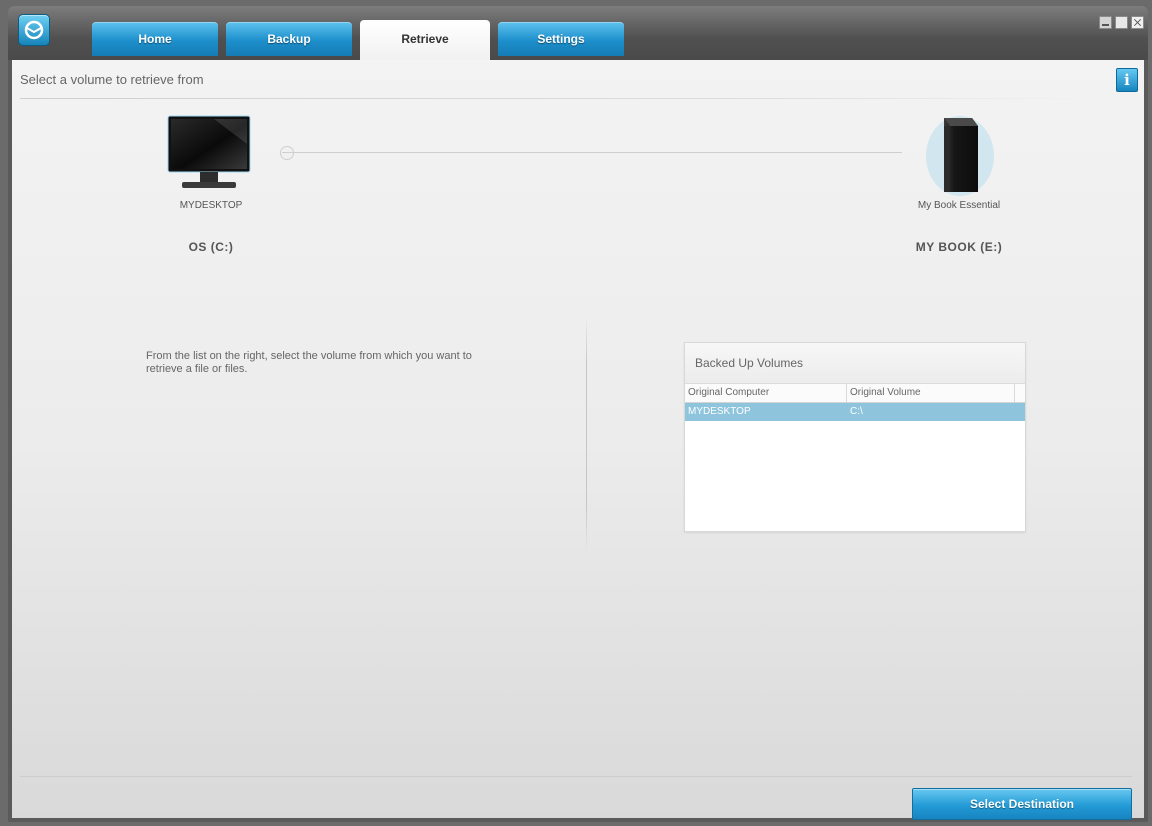  Describe the element at coordinates (425, 40) in the screenshot. I see `tab-retrieve: Retrieve` at that location.